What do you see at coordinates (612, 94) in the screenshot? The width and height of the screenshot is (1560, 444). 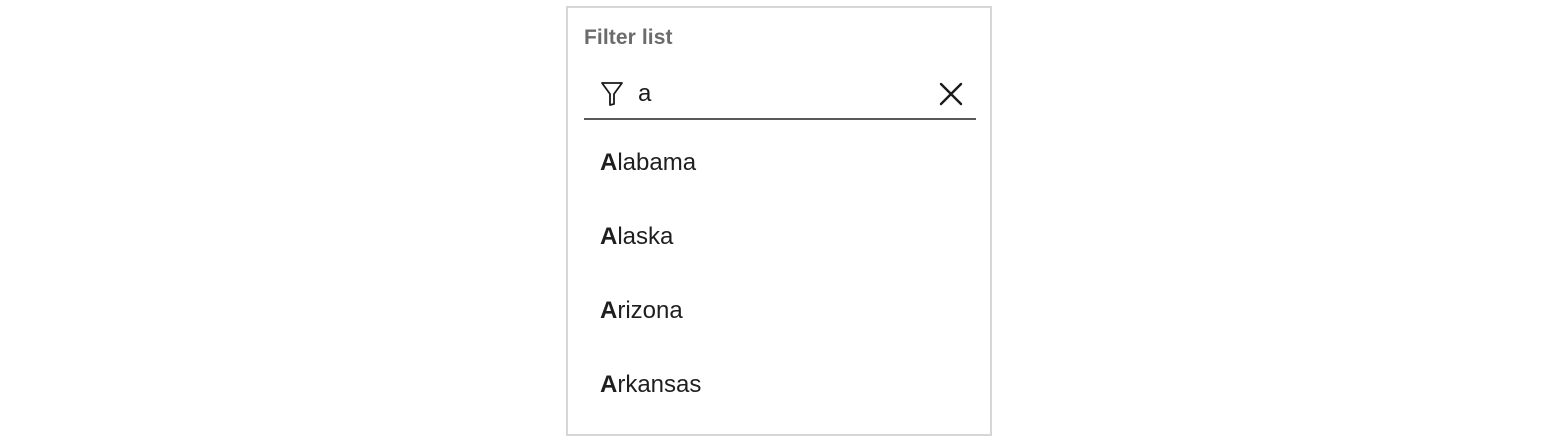 I see `filter-icon` at bounding box center [612, 94].